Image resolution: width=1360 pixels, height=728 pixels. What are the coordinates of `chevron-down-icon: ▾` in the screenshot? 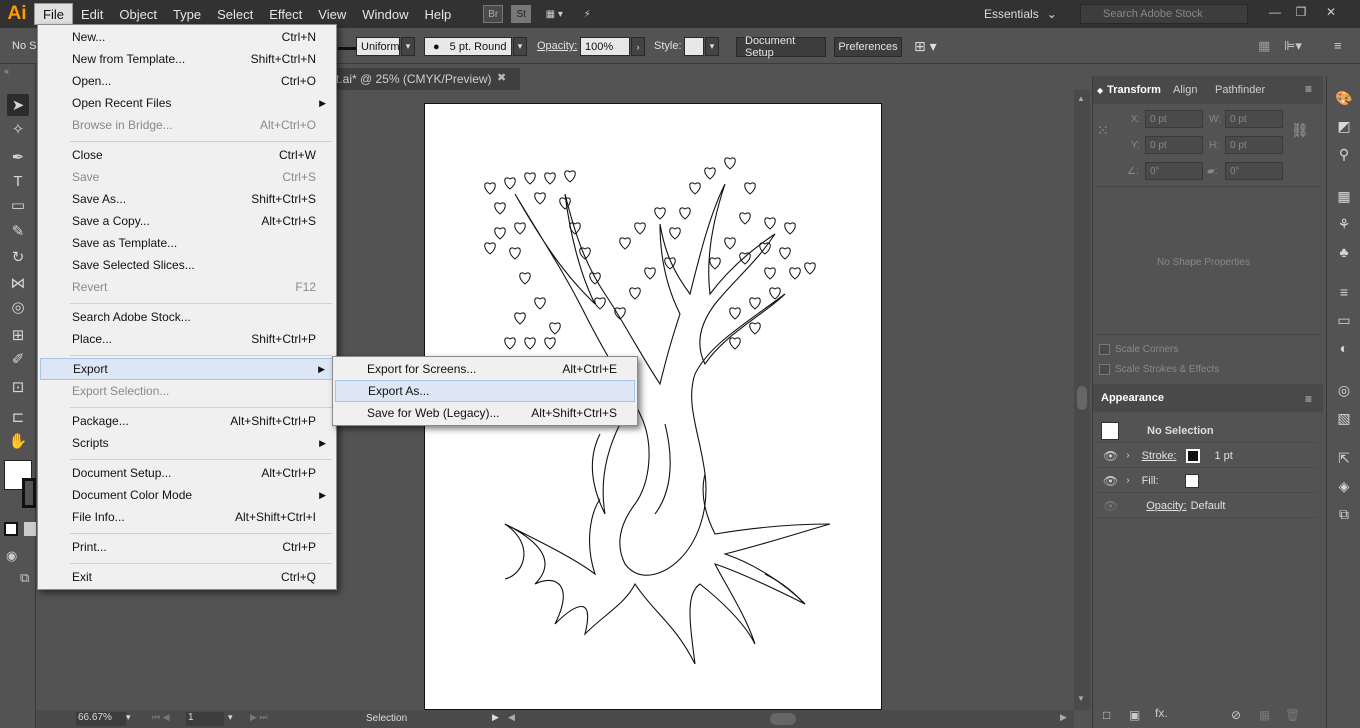 It's located at (408, 46).